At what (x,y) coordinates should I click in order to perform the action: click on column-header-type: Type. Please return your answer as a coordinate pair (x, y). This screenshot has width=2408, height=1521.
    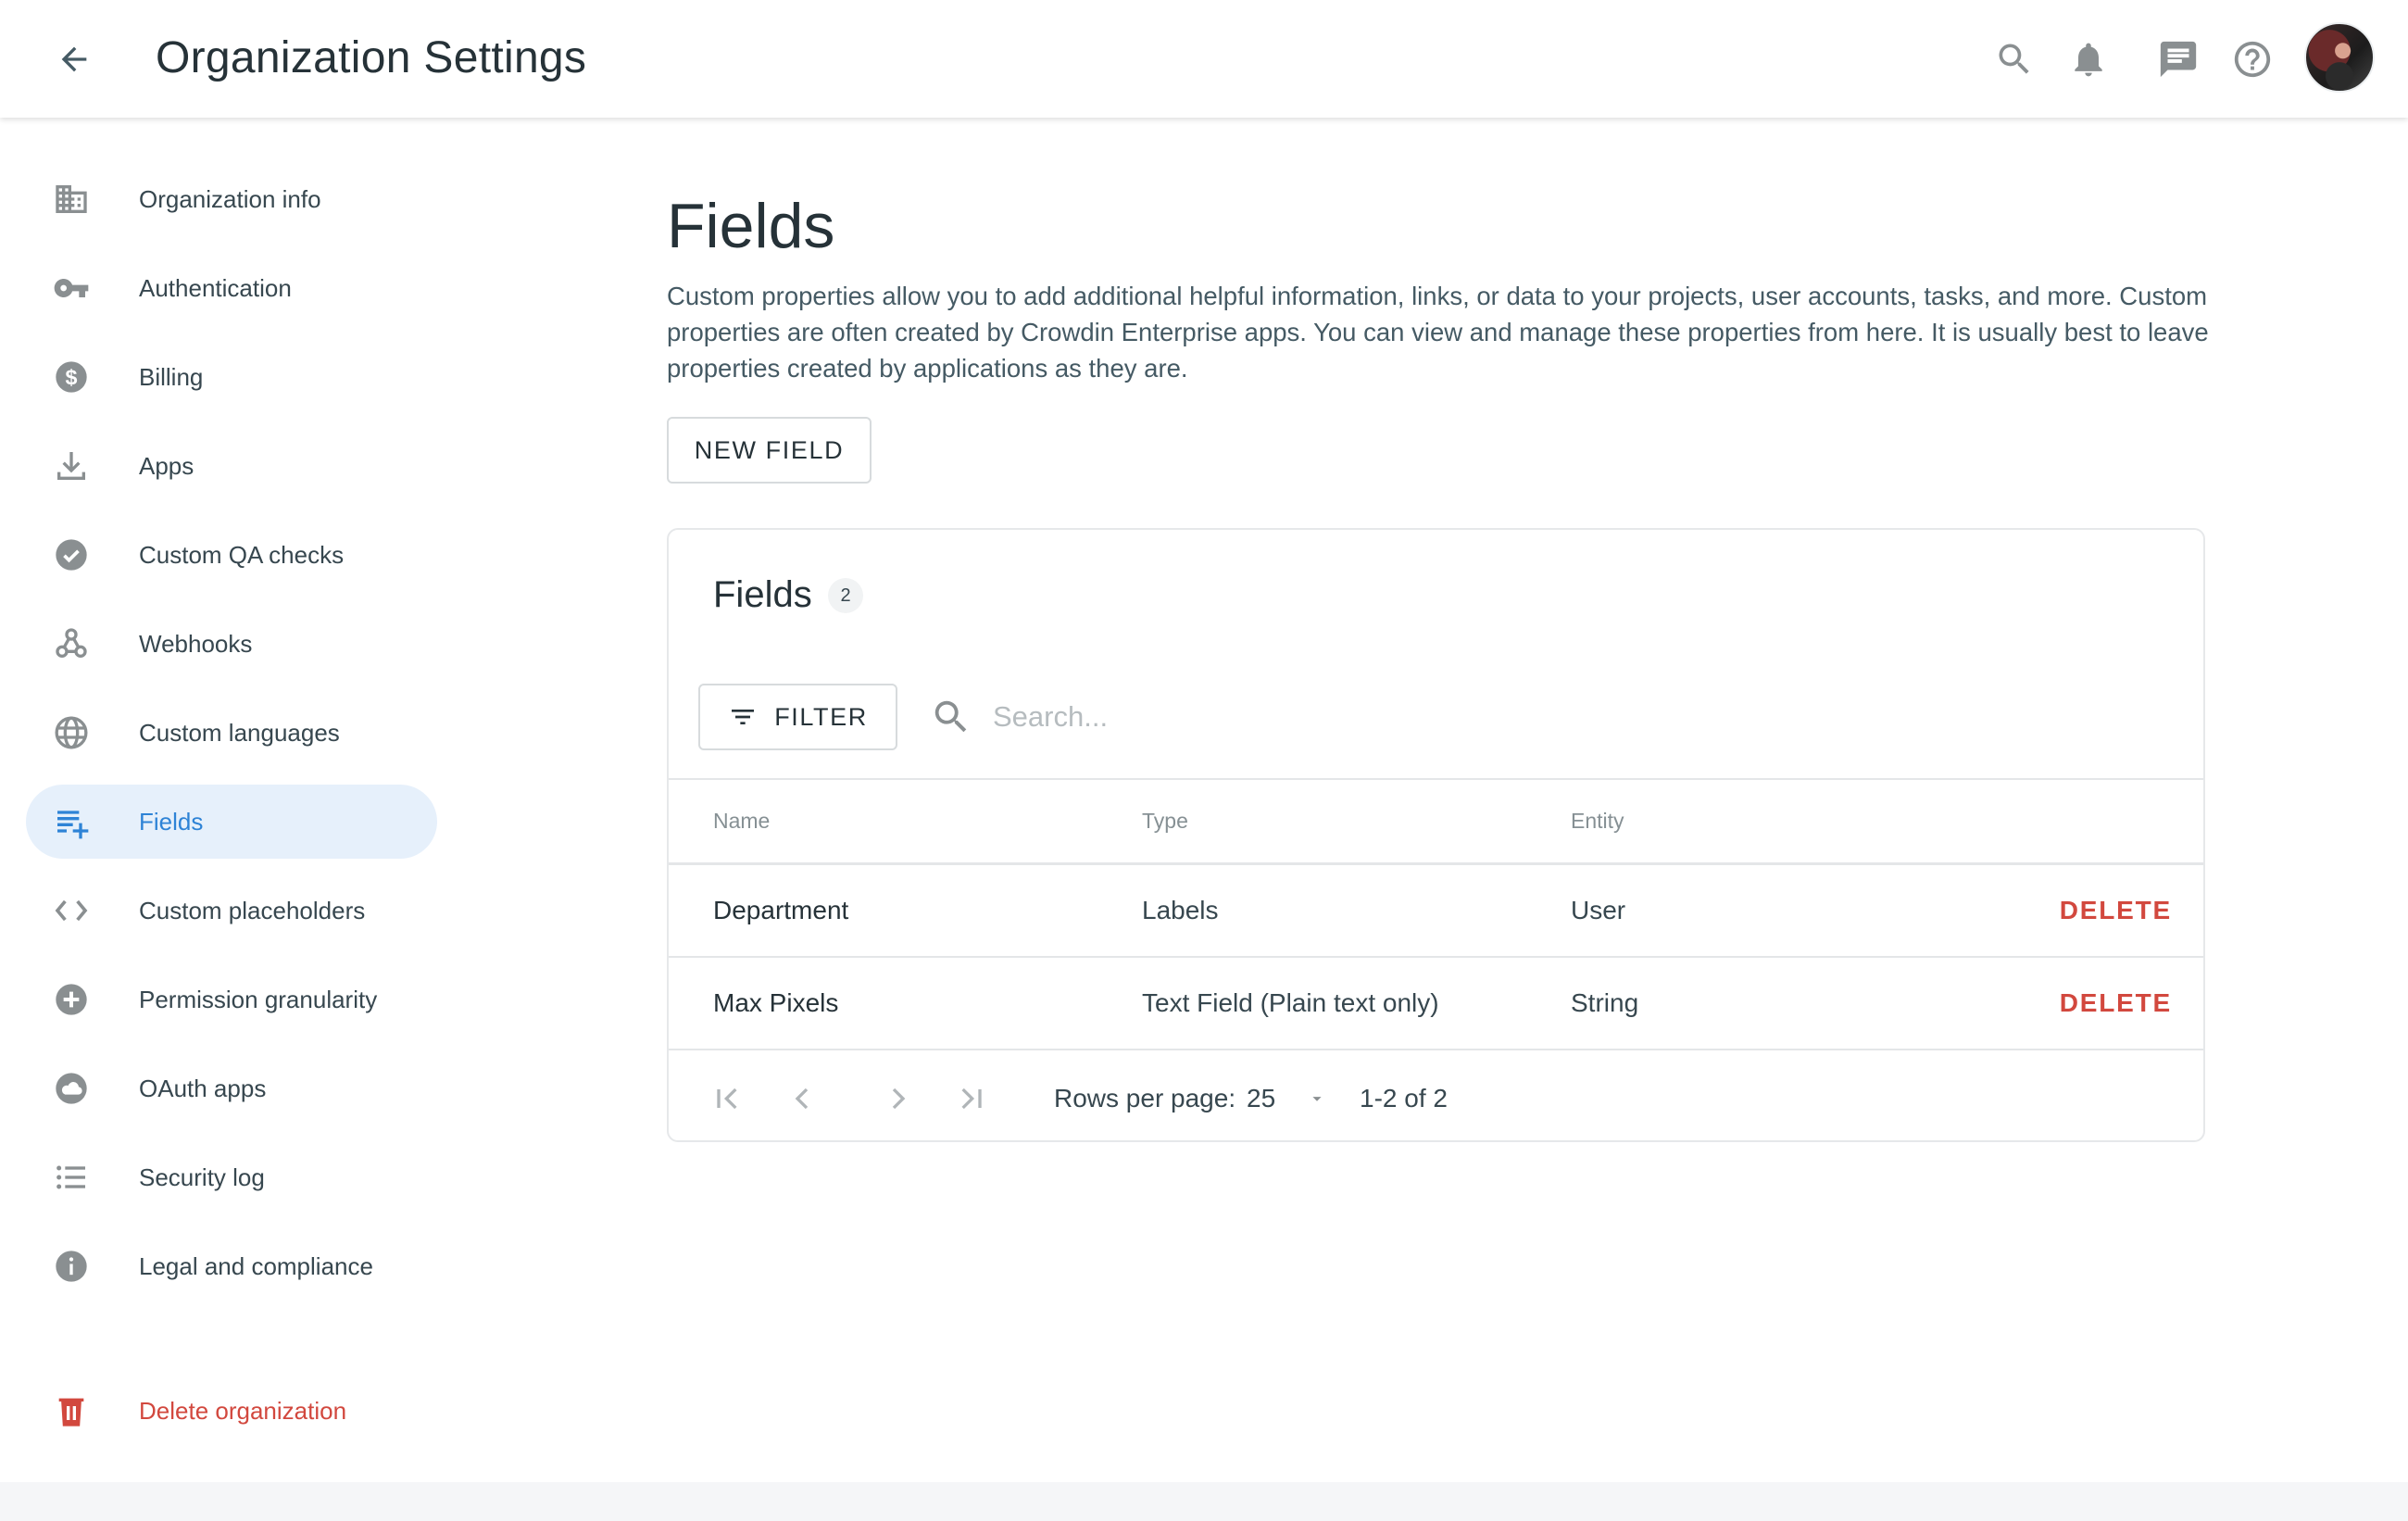
    Looking at the image, I should click on (1165, 822).